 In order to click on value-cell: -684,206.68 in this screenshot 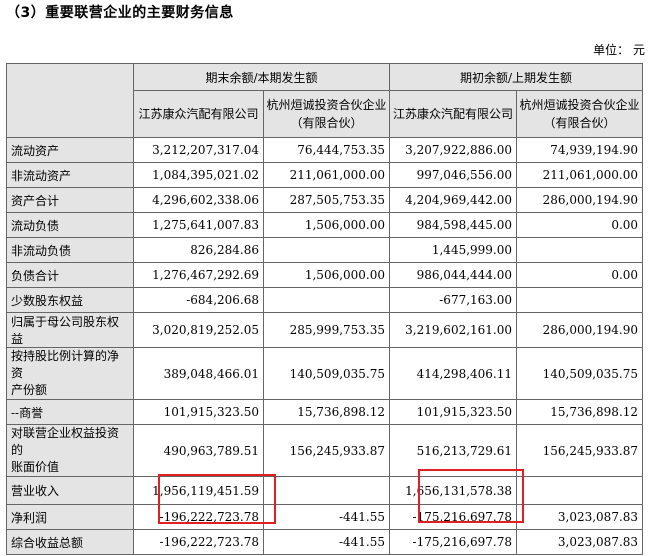, I will do `click(198, 300)`.